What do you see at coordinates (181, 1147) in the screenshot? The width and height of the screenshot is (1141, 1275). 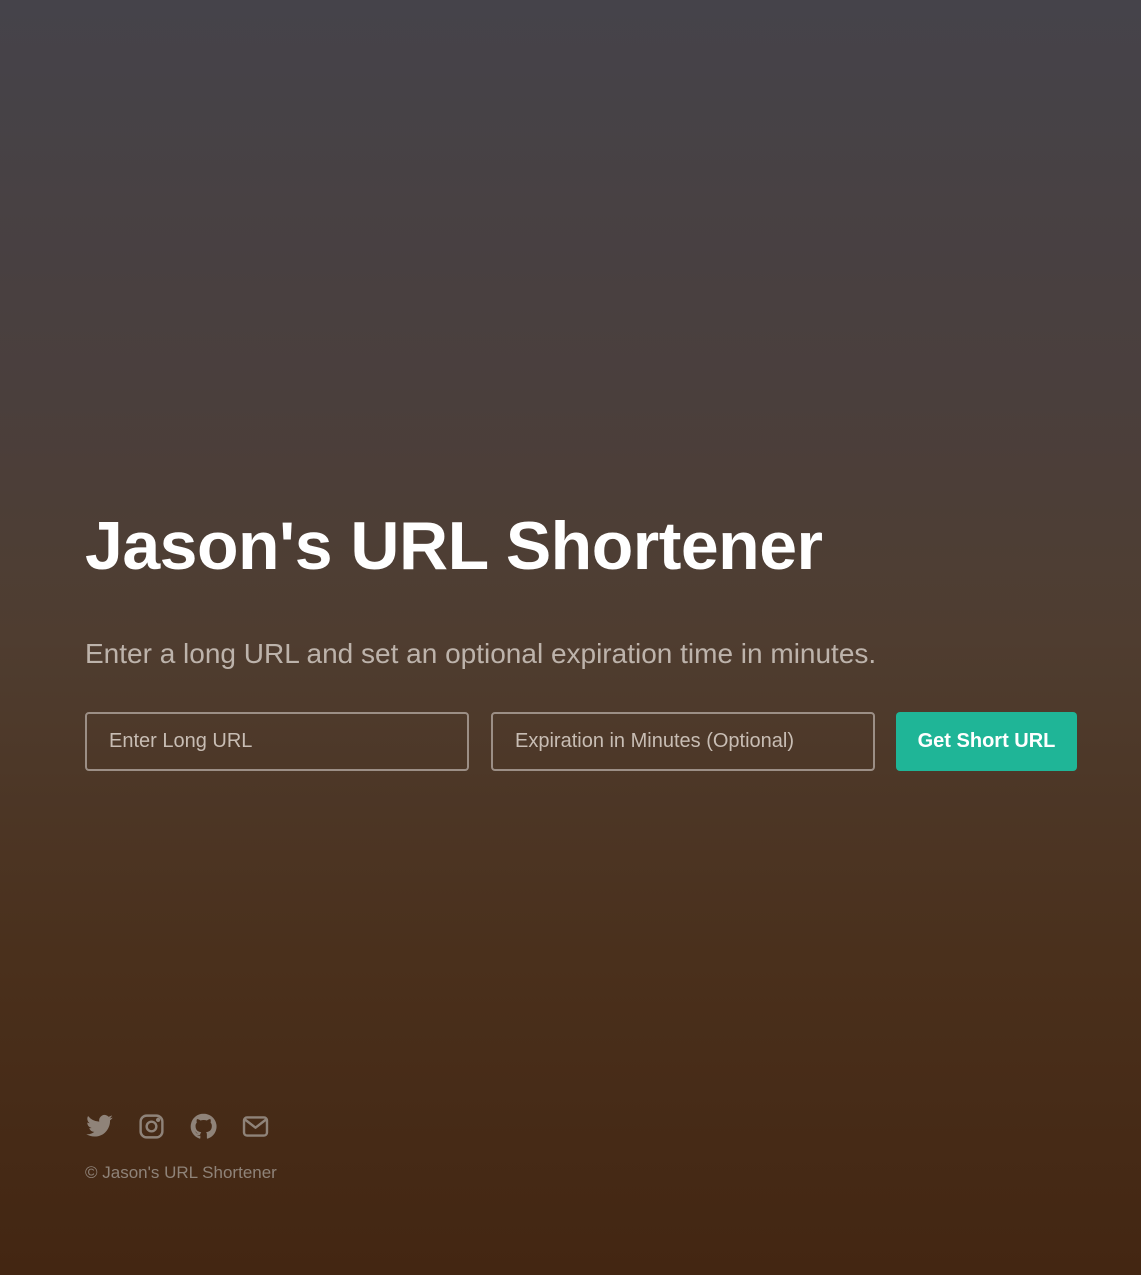 I see `footer: © Jason's URL Shortener` at bounding box center [181, 1147].